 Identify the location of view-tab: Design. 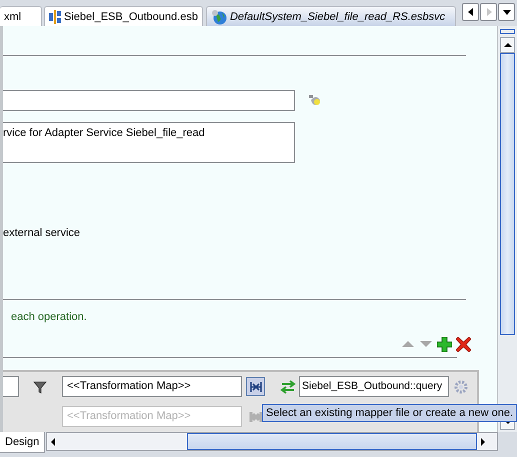
(23, 442).